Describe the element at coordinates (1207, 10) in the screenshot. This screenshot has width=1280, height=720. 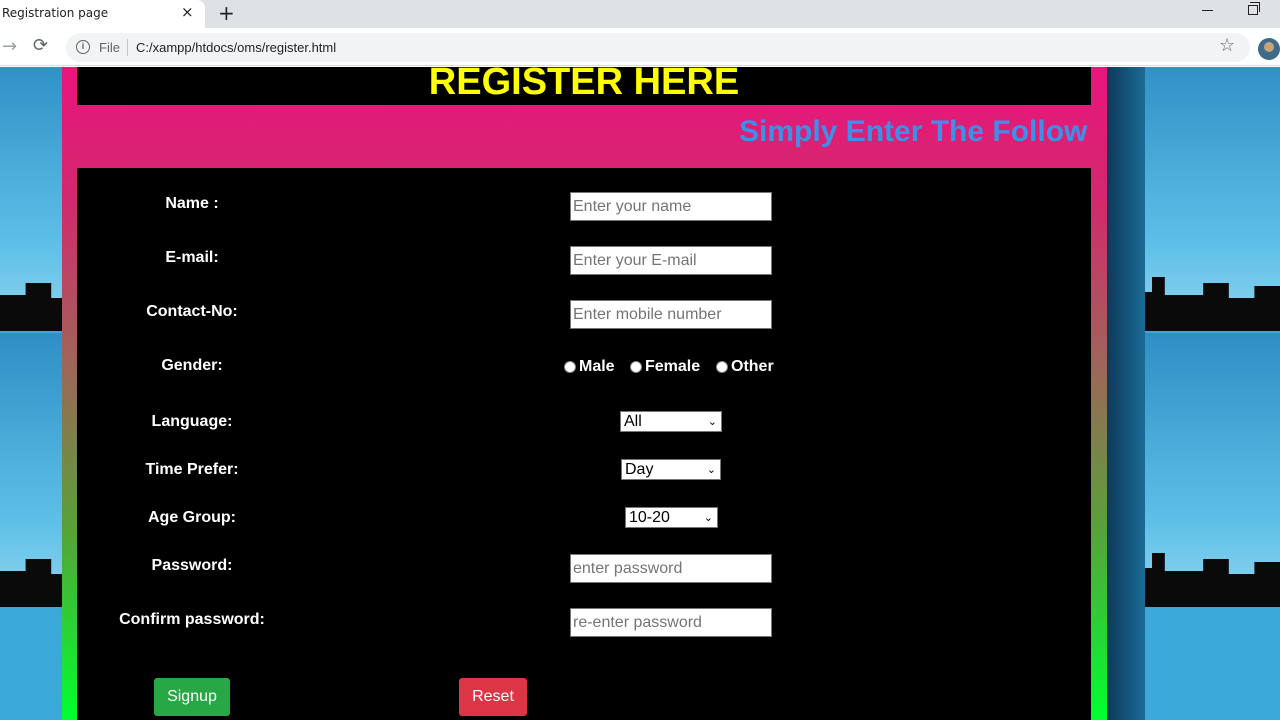
I see `minimize-icon` at that location.